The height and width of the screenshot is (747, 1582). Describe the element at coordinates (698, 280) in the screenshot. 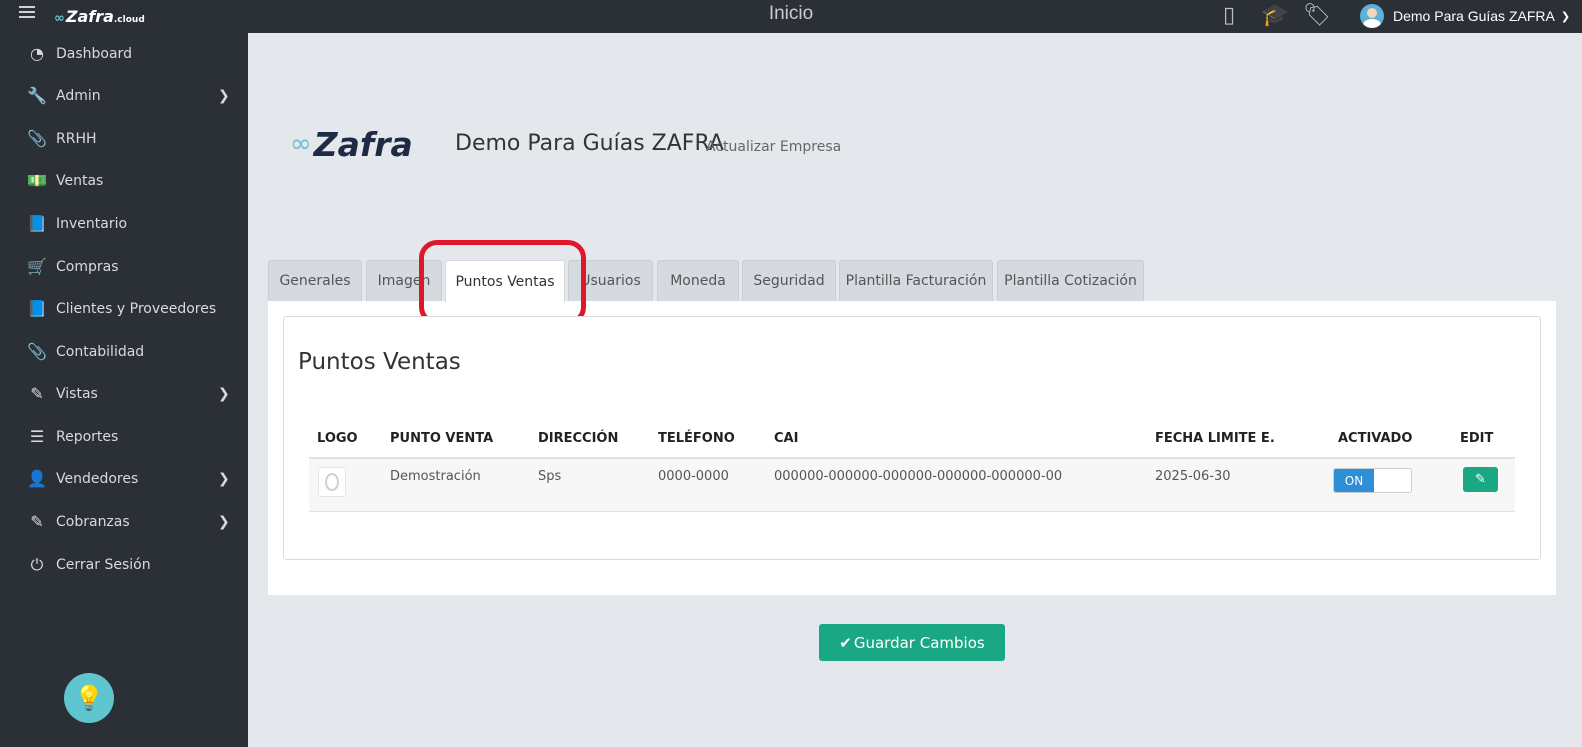

I see `tab-moneda: Moneda` at that location.